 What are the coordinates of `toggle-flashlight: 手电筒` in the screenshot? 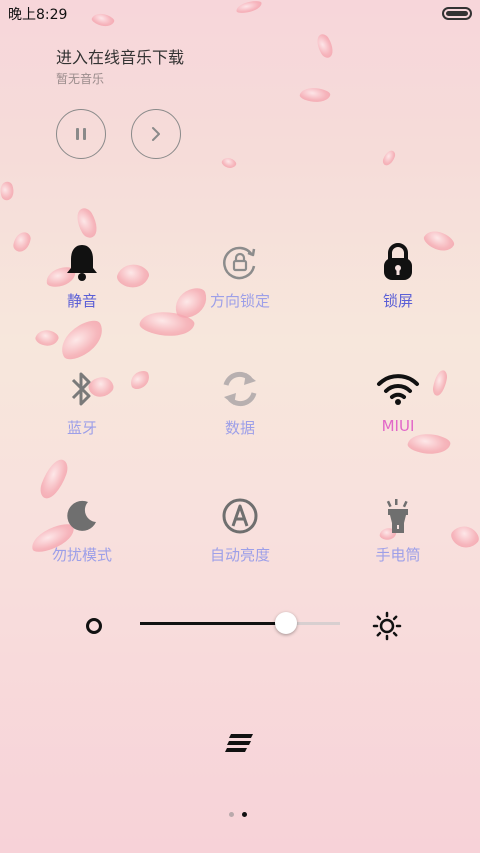 It's located at (398, 531).